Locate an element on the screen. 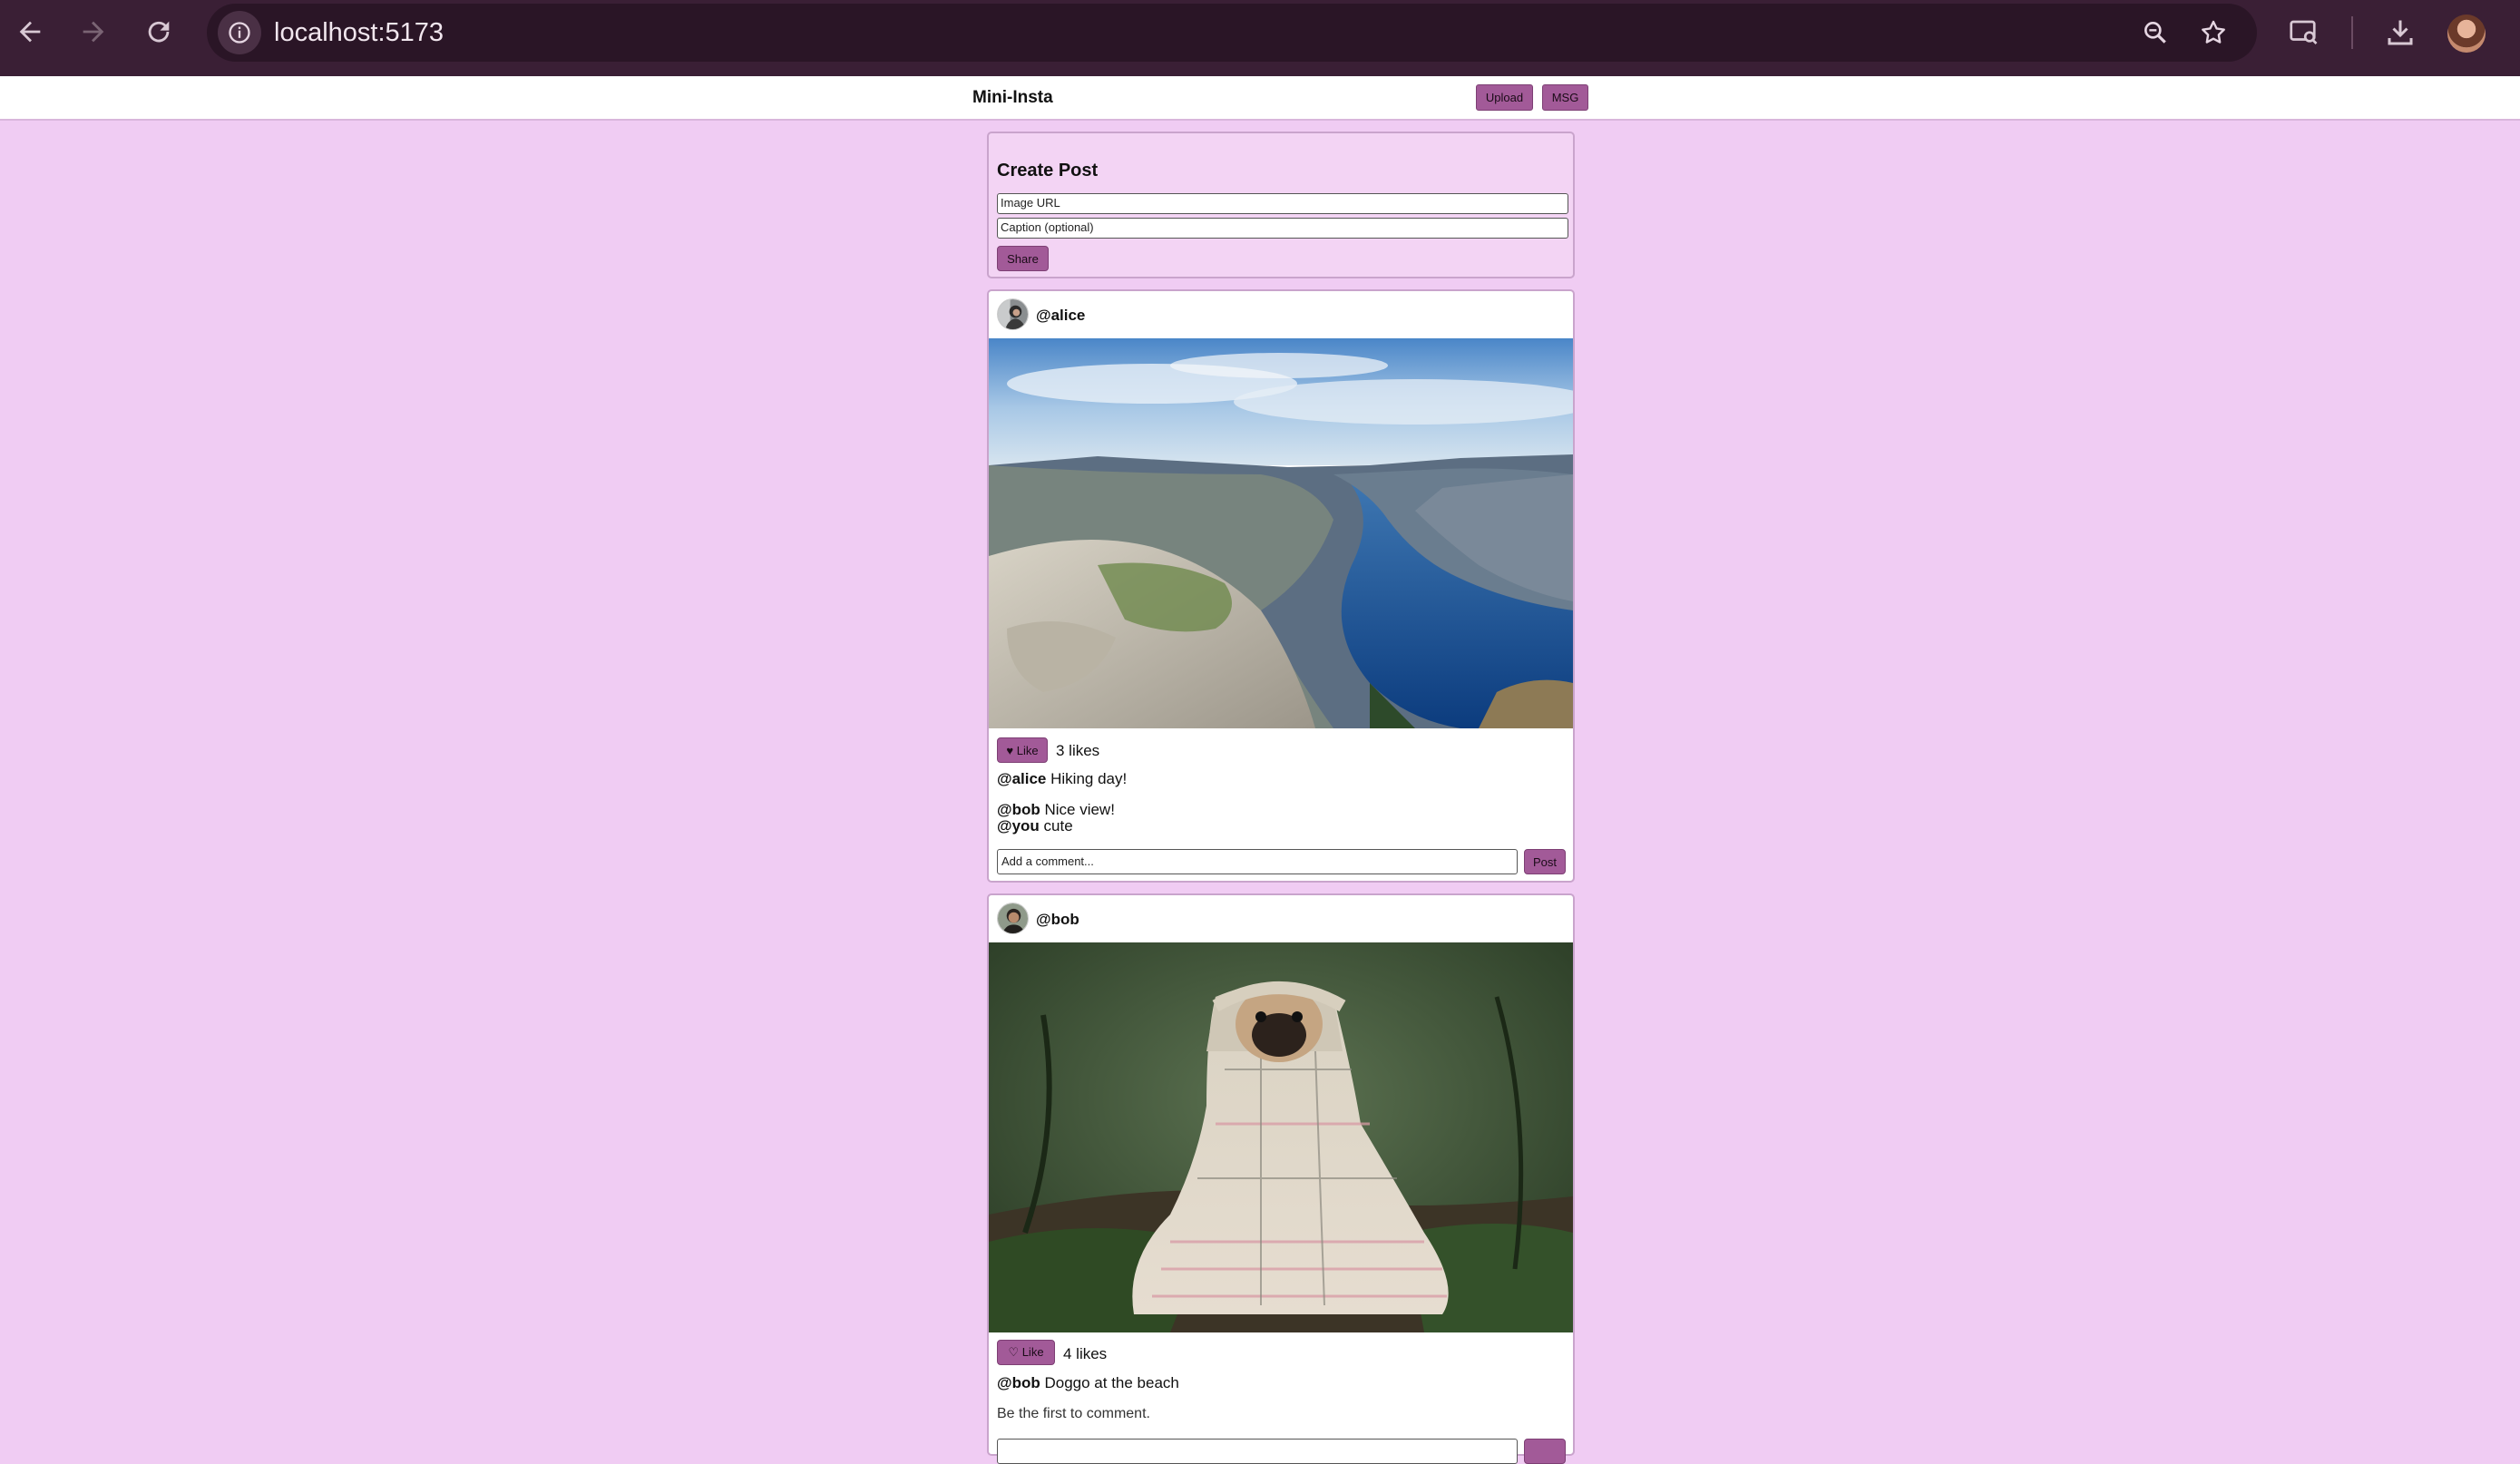 The height and width of the screenshot is (1464, 2520). comment-item: @you cute is located at coordinates (1035, 826).